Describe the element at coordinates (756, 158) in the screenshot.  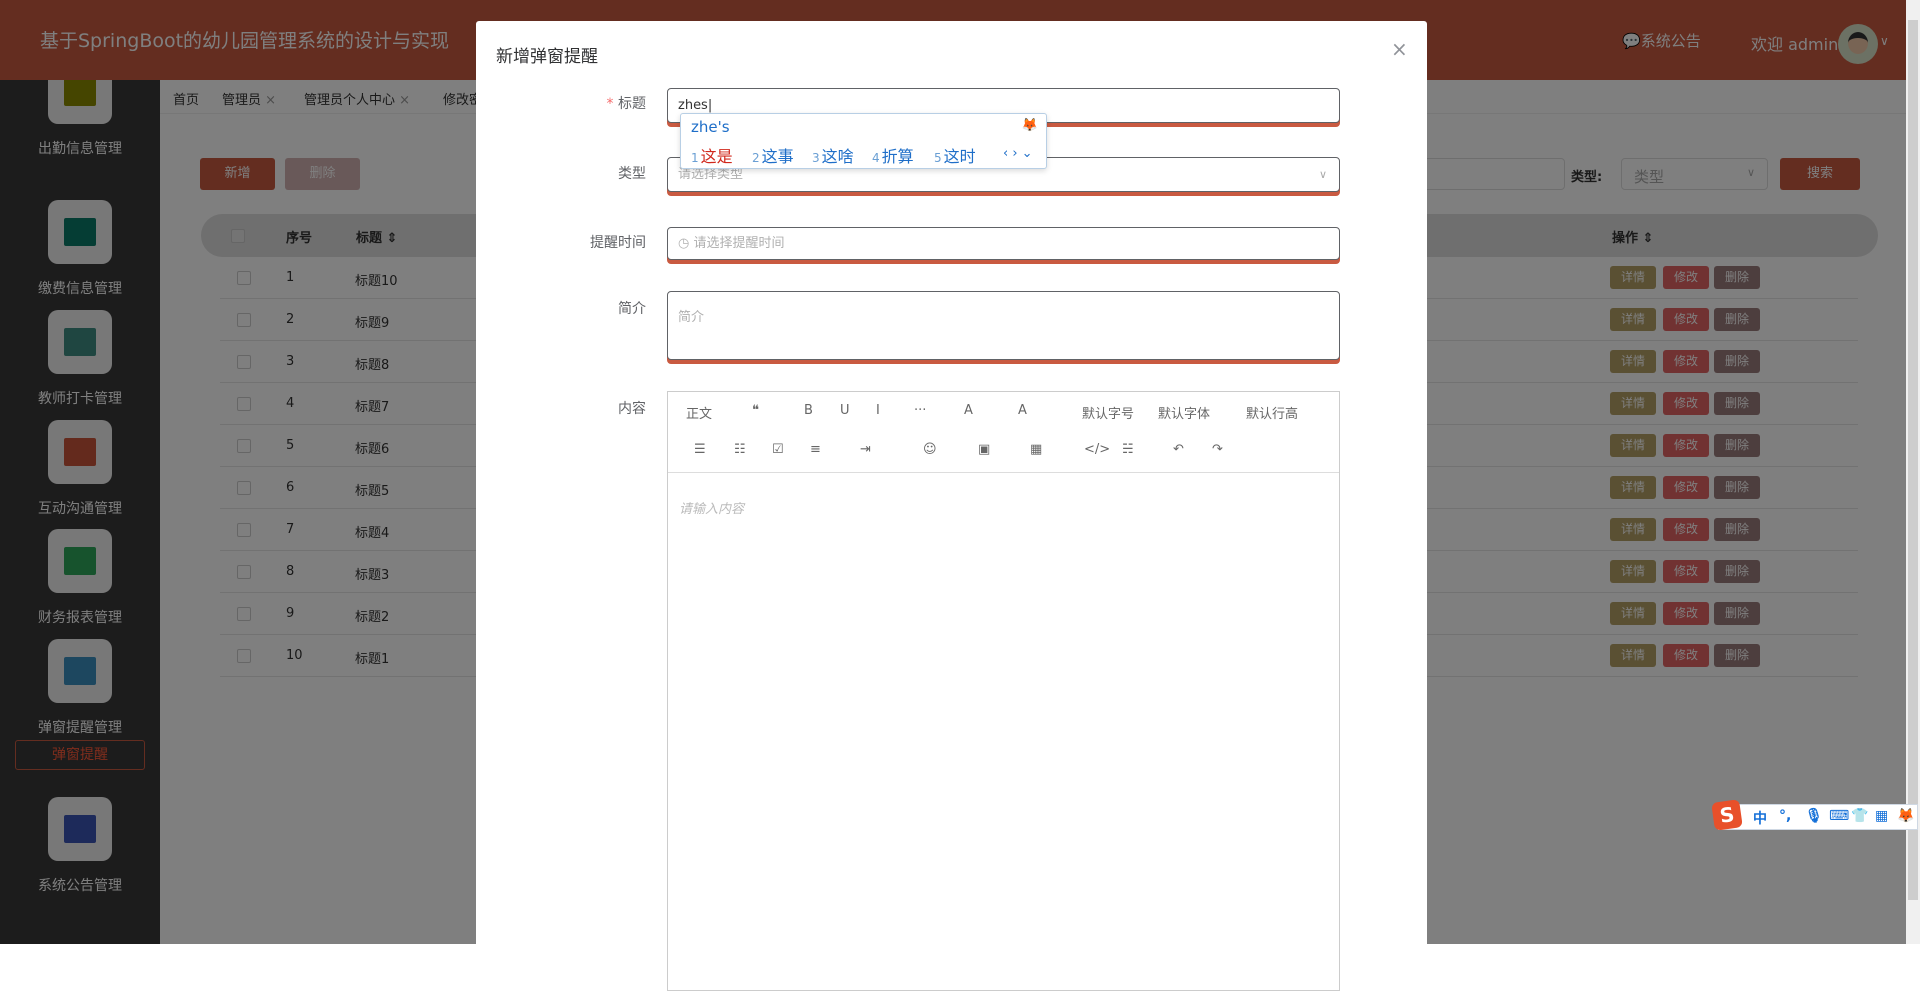
I see `candidate-number: 2` at that location.